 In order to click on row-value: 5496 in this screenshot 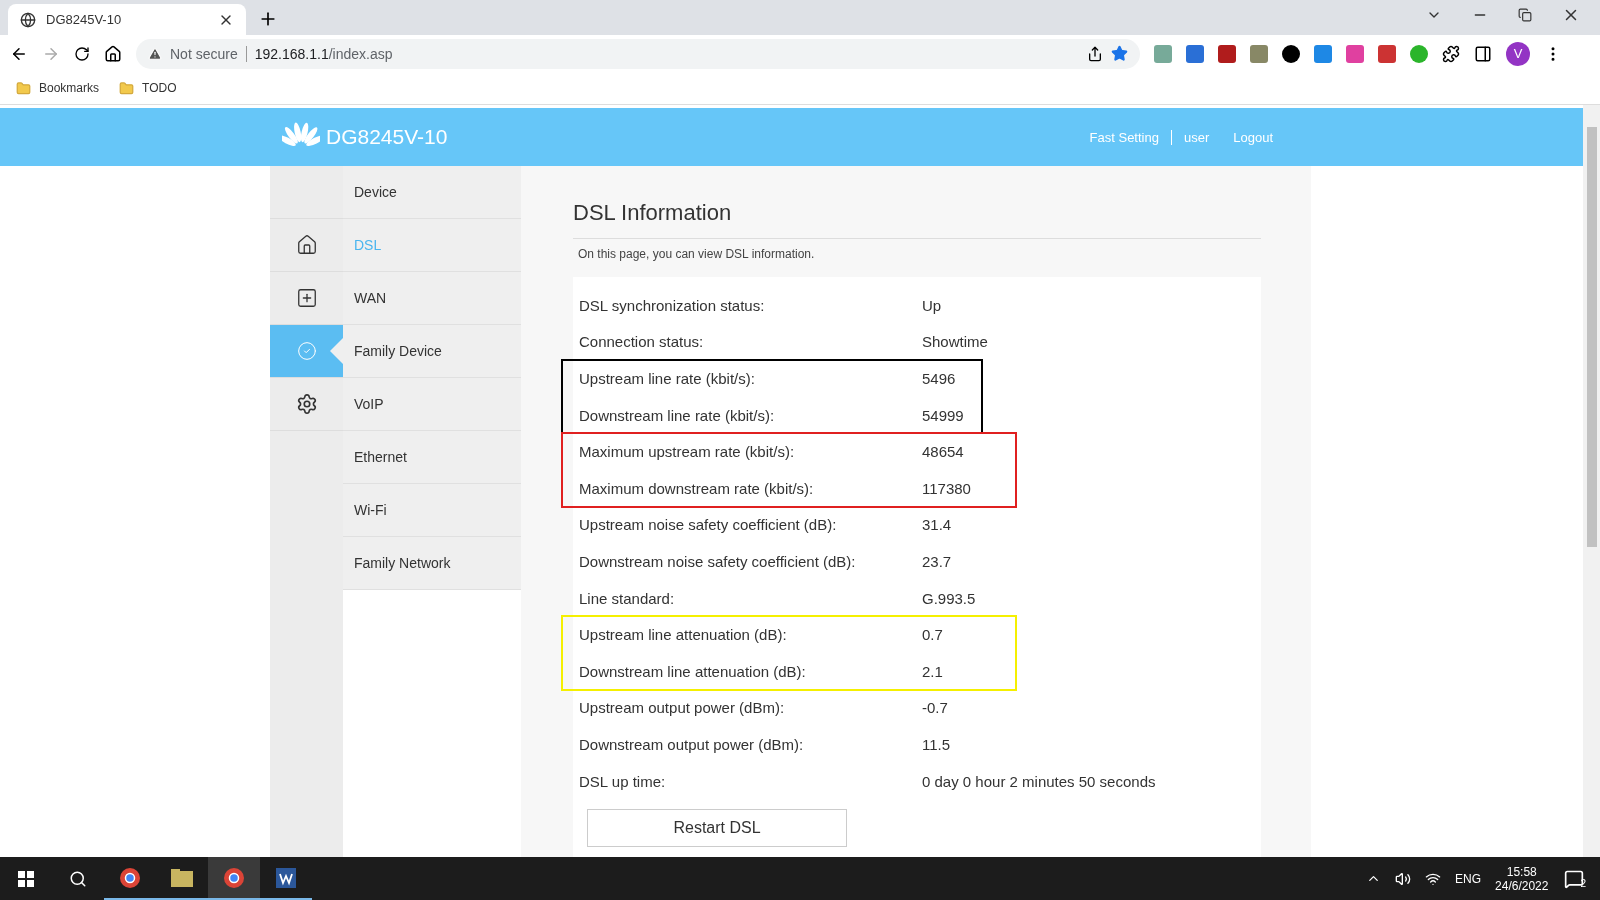, I will do `click(939, 378)`.